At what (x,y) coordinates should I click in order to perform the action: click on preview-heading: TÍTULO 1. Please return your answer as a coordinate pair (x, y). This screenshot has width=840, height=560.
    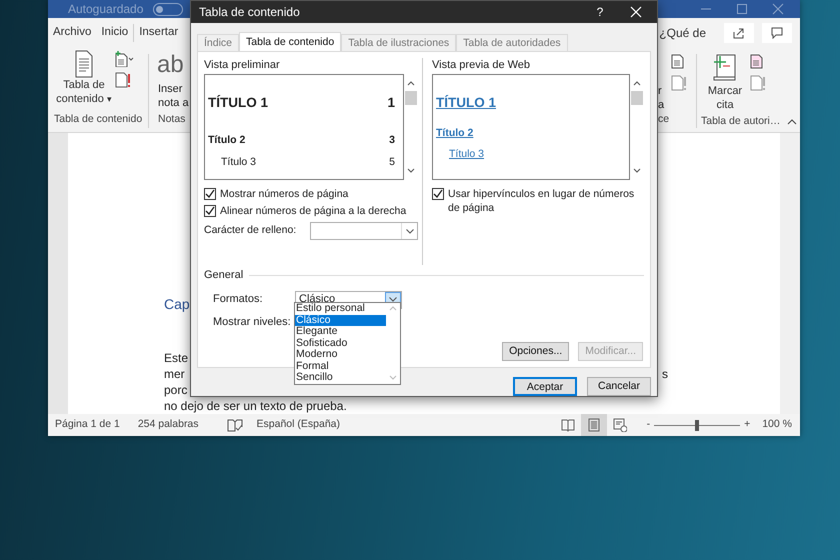
    Looking at the image, I should click on (238, 103).